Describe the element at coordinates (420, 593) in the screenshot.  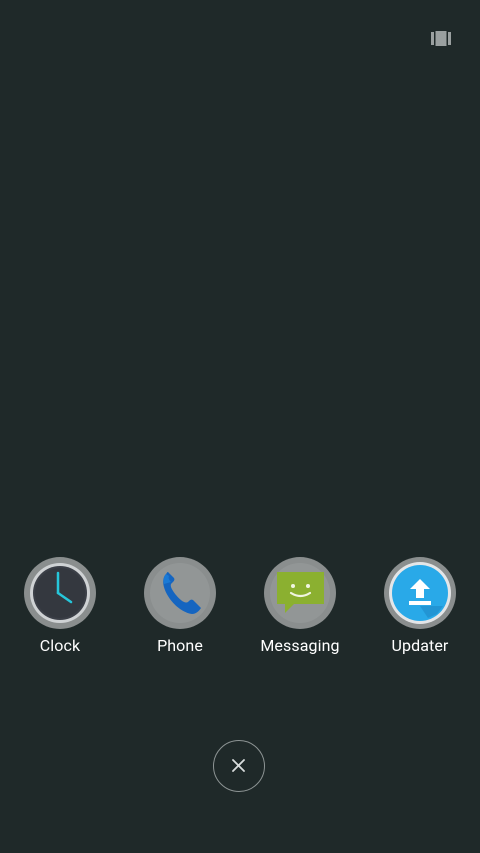
I see `updater-icon` at that location.